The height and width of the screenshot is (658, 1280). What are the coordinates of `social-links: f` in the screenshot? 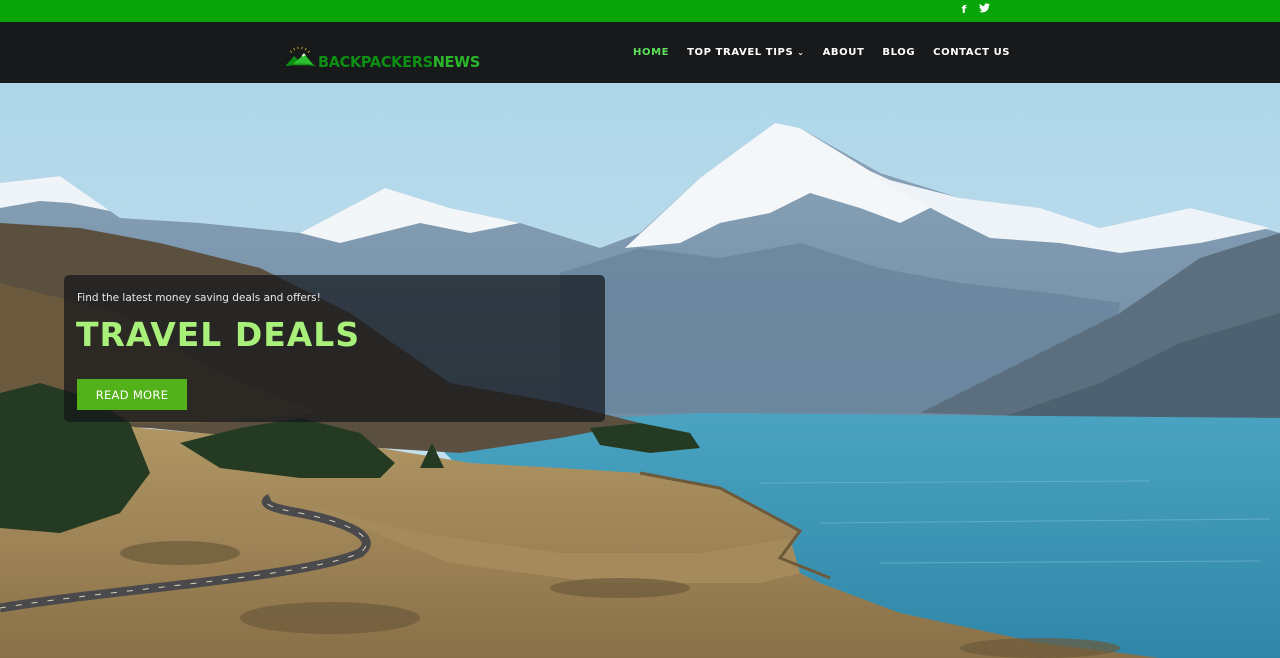 It's located at (974, 10).